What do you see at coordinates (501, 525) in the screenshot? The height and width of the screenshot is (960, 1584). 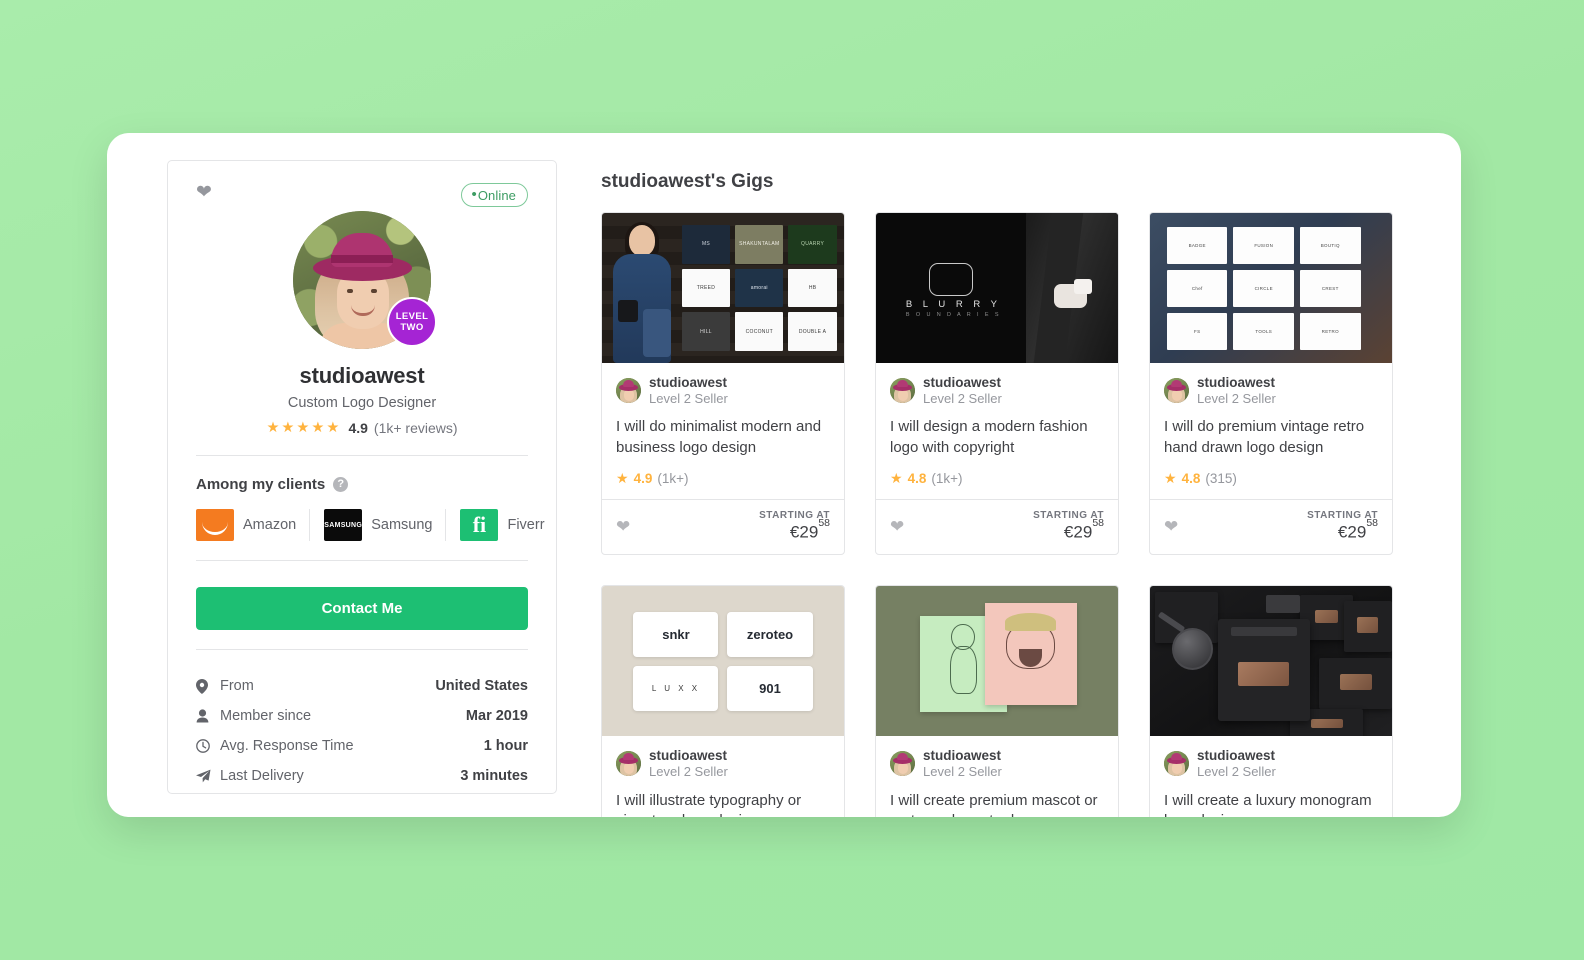 I see `client-fiverr: fi Fiverr` at bounding box center [501, 525].